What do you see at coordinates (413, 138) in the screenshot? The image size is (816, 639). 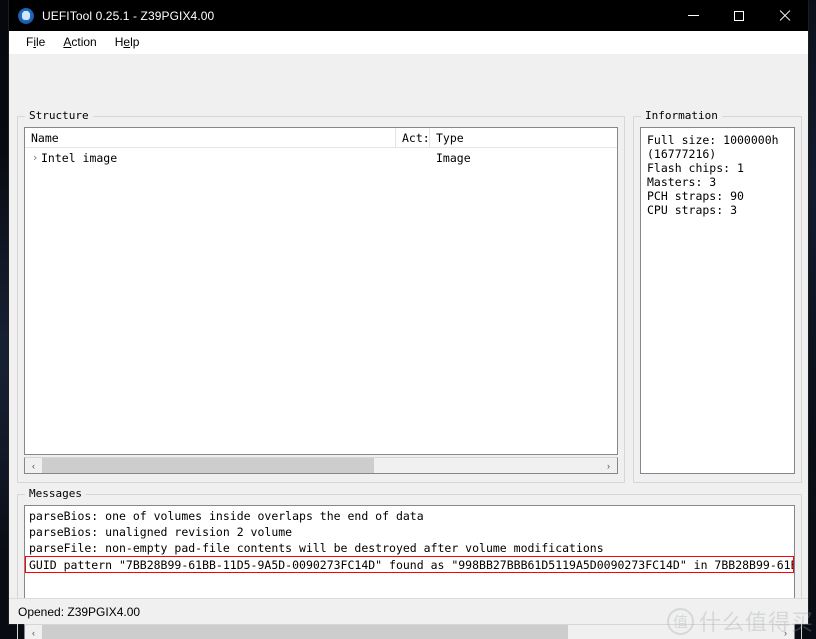 I see `tree-column-act: Act:` at bounding box center [413, 138].